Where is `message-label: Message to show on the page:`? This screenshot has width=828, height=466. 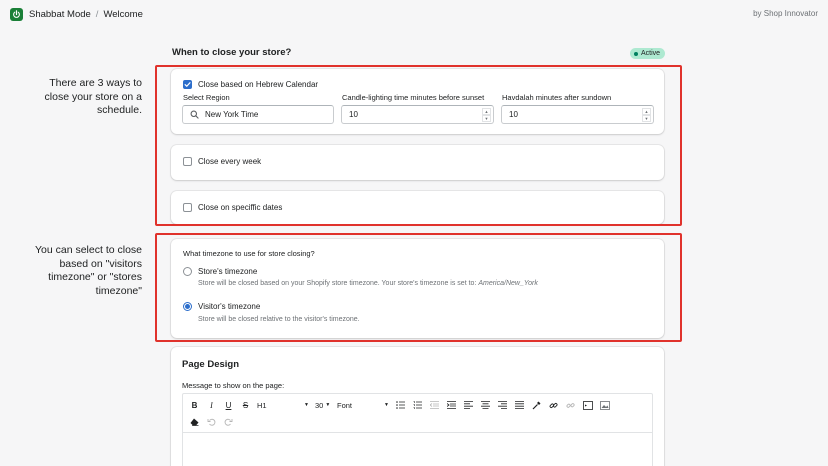
message-label: Message to show on the page: is located at coordinates (233, 385).